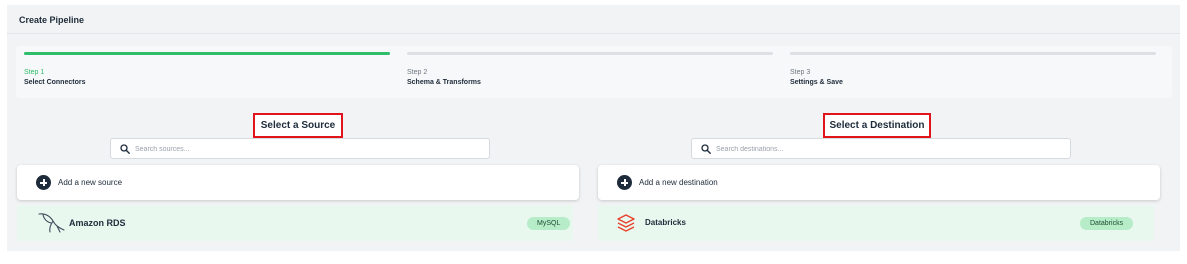  I want to click on source-search-box, so click(300, 148).